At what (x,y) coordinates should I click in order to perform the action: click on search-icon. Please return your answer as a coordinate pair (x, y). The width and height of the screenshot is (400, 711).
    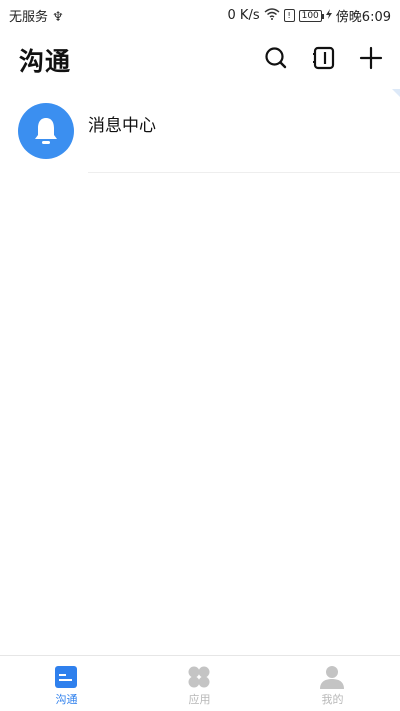
    Looking at the image, I should click on (276, 58).